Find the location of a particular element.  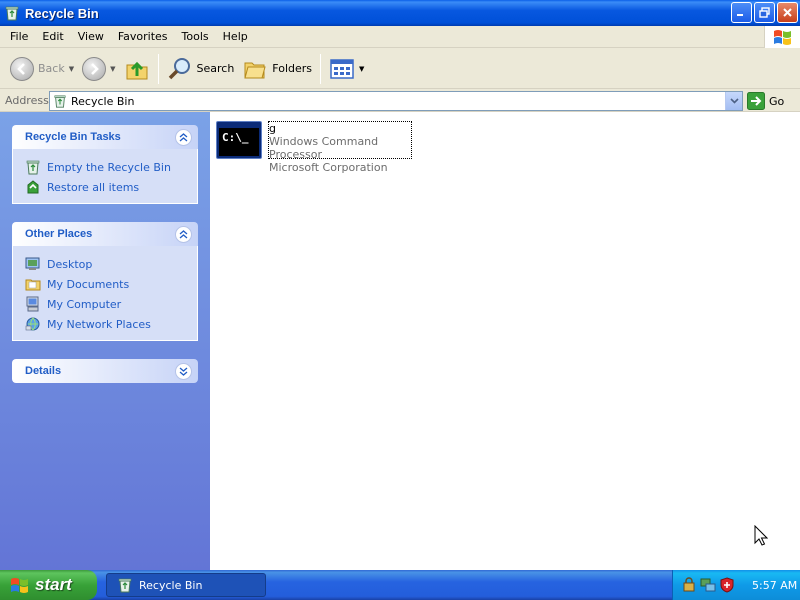

my-computer-label: My Computer is located at coordinates (84, 304).